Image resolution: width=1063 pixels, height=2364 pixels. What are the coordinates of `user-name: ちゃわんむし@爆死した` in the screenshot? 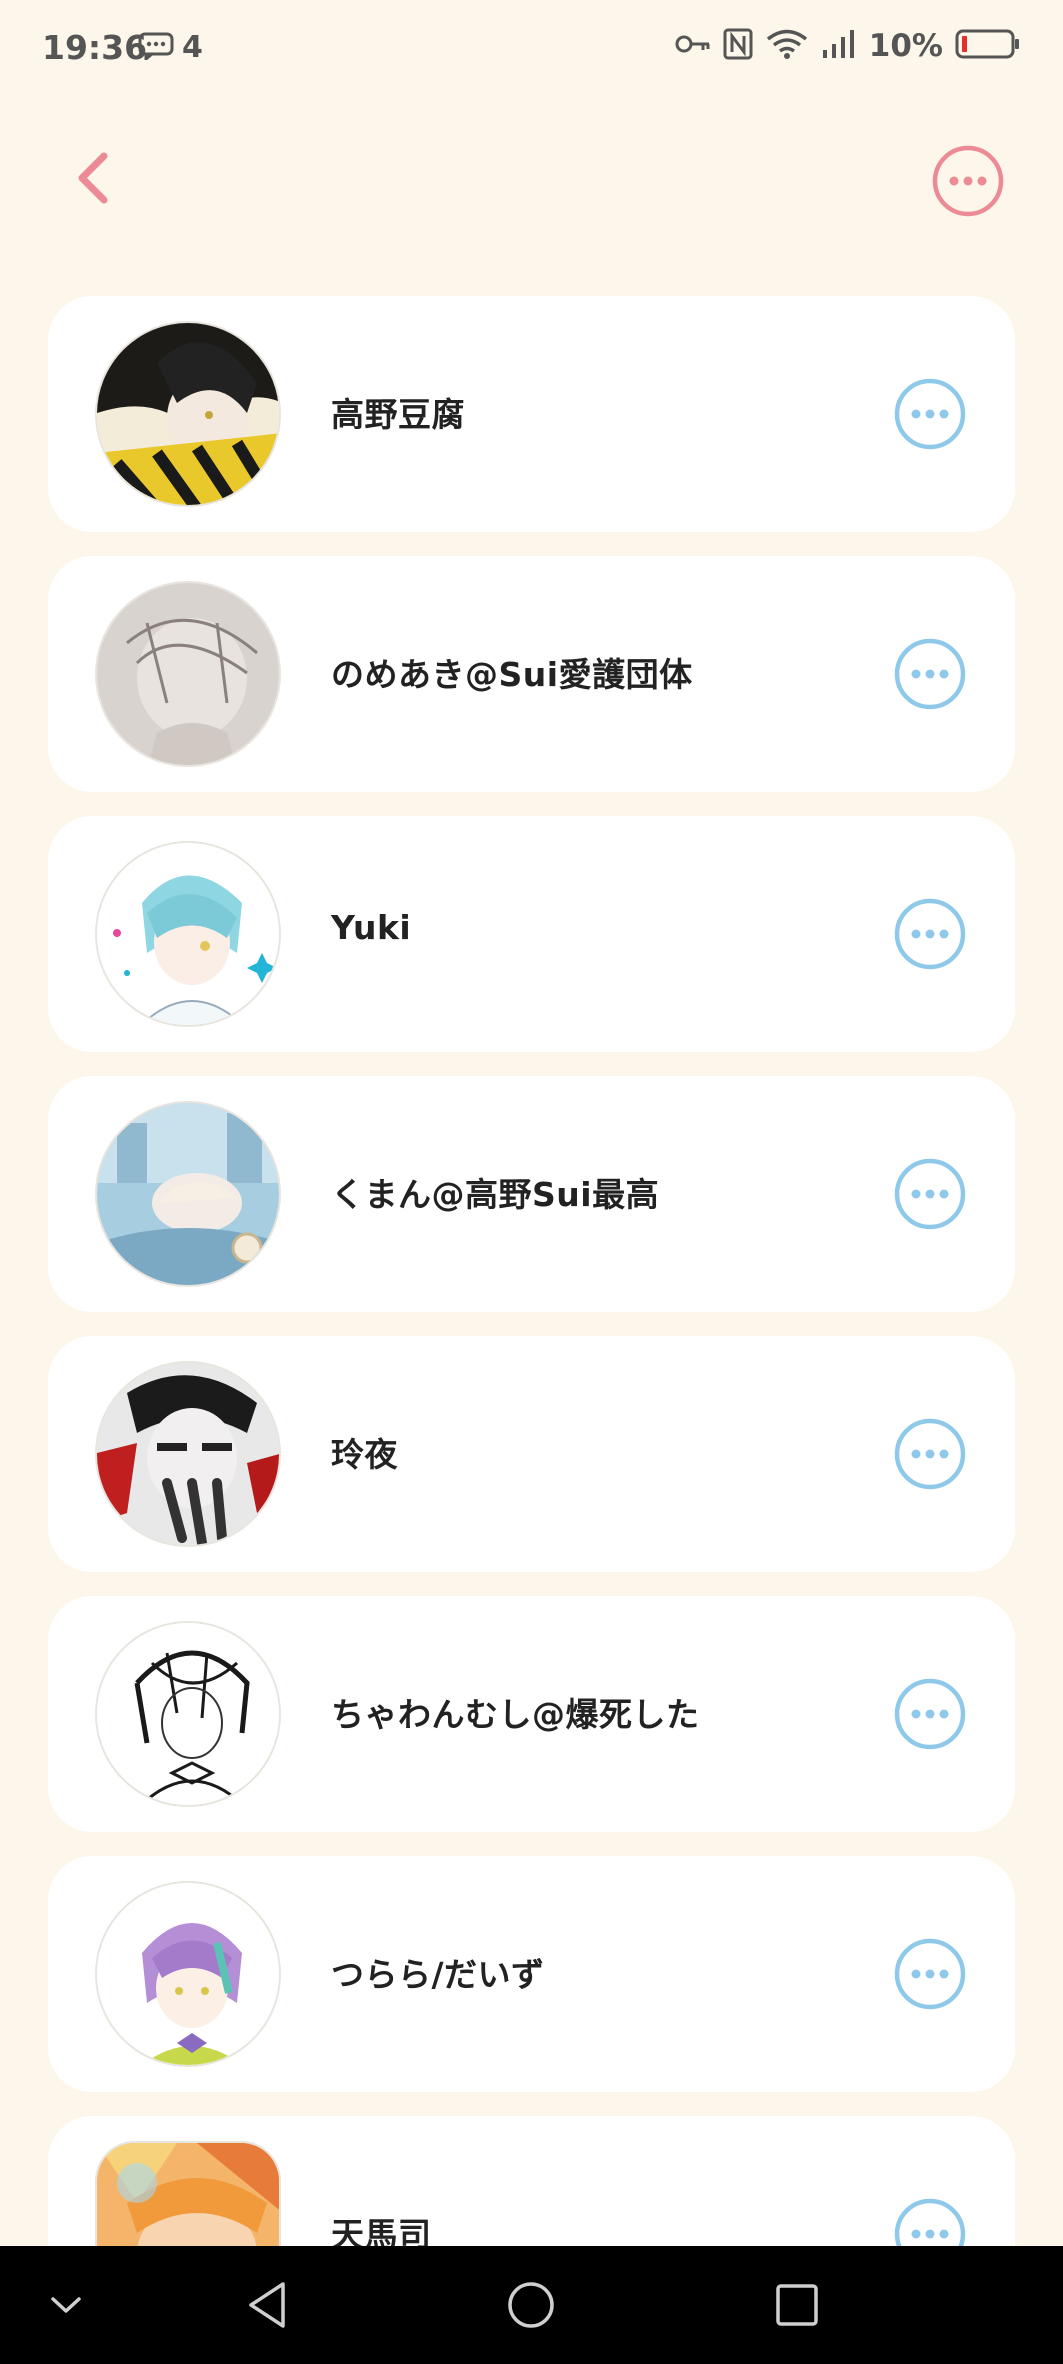 It's located at (515, 1714).